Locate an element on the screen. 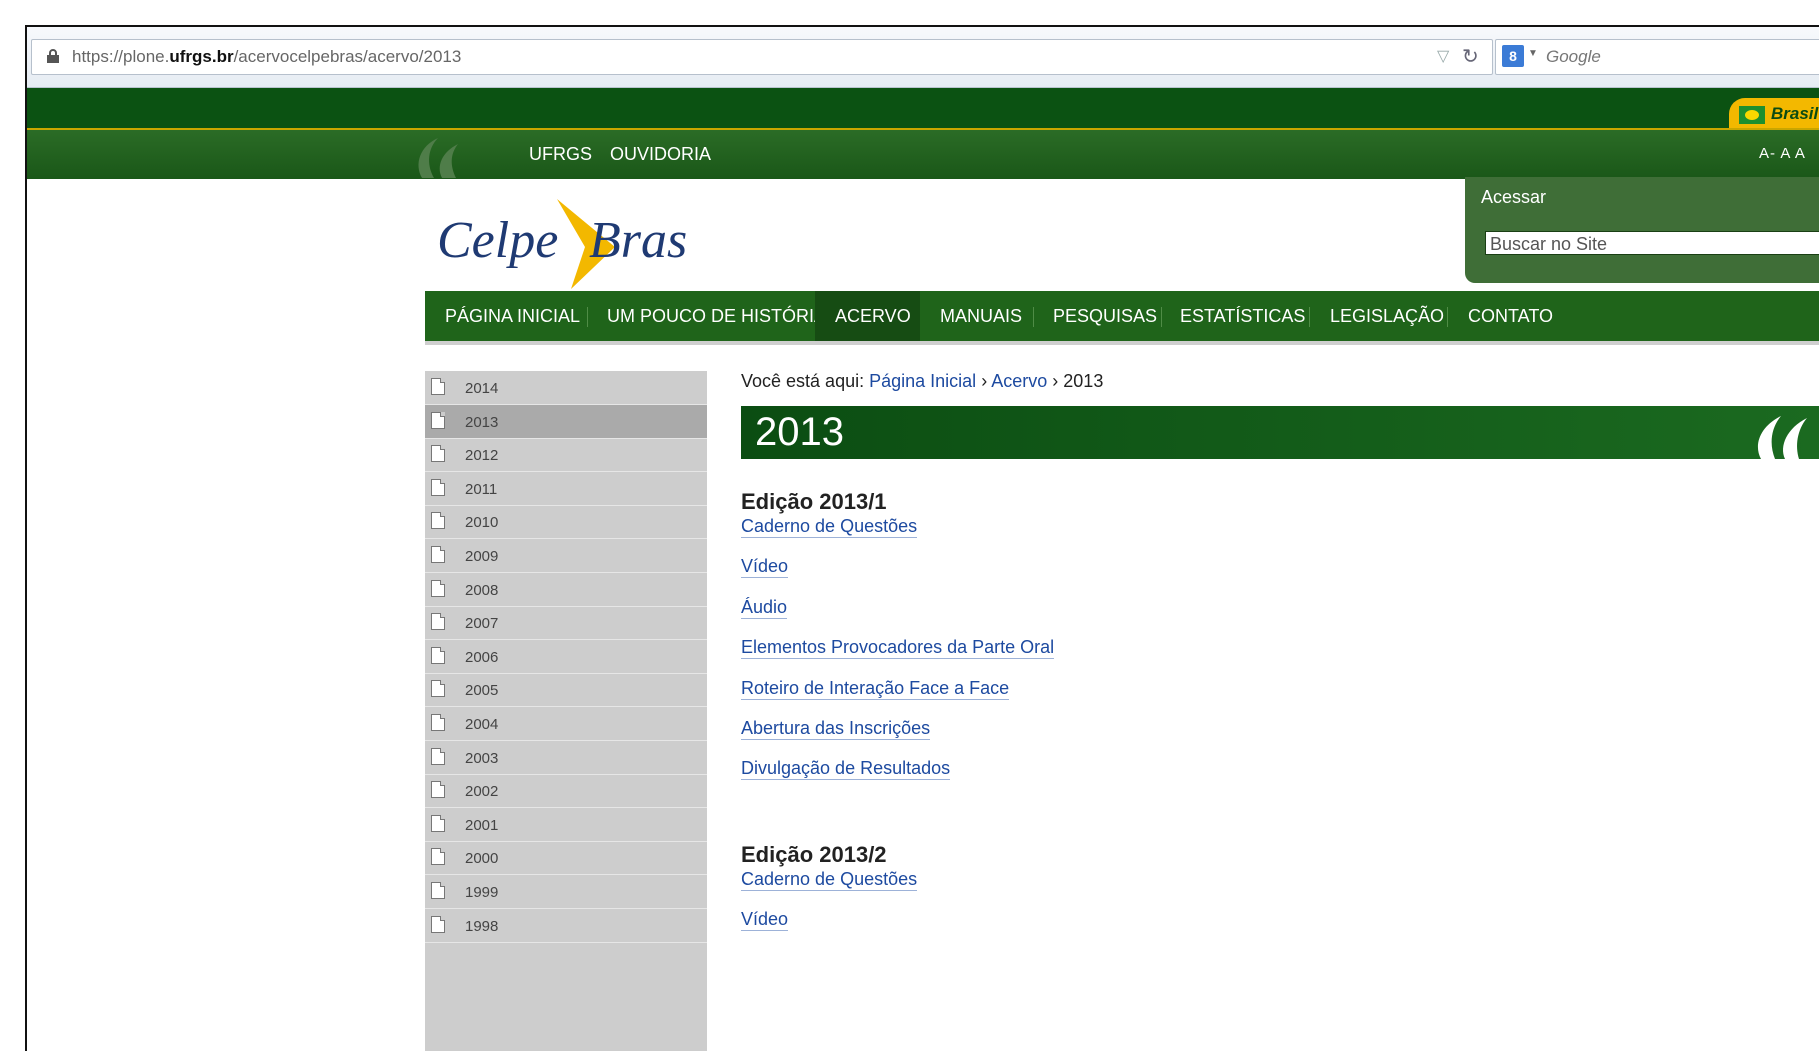 Image resolution: width=1819 pixels, height=1051 pixels. logo-text-bras: Bras is located at coordinates (638, 240).